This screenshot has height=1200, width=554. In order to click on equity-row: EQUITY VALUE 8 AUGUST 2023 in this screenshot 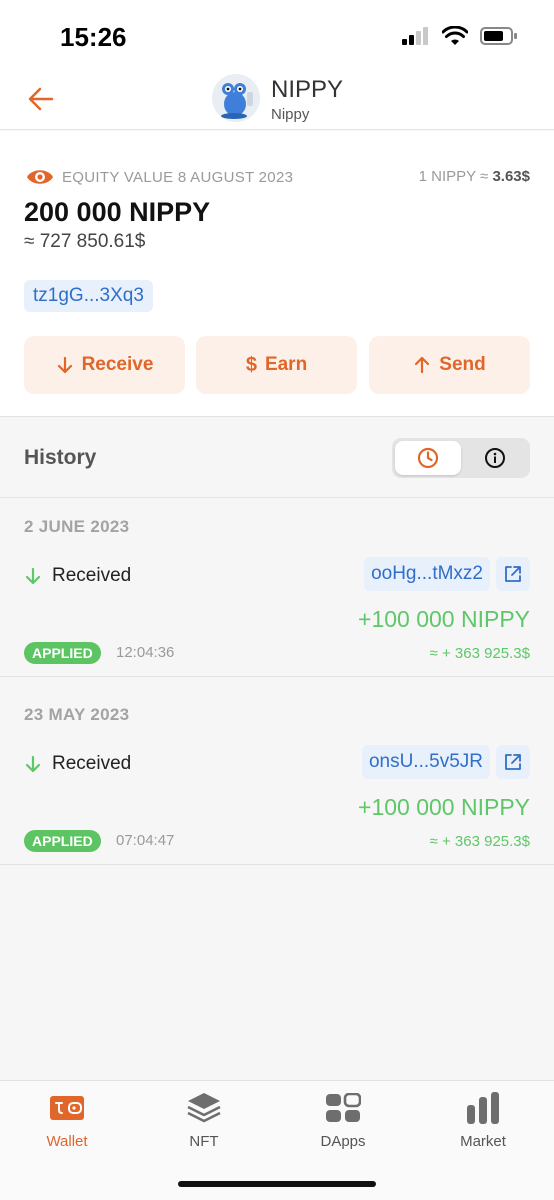, I will do `click(159, 177)`.